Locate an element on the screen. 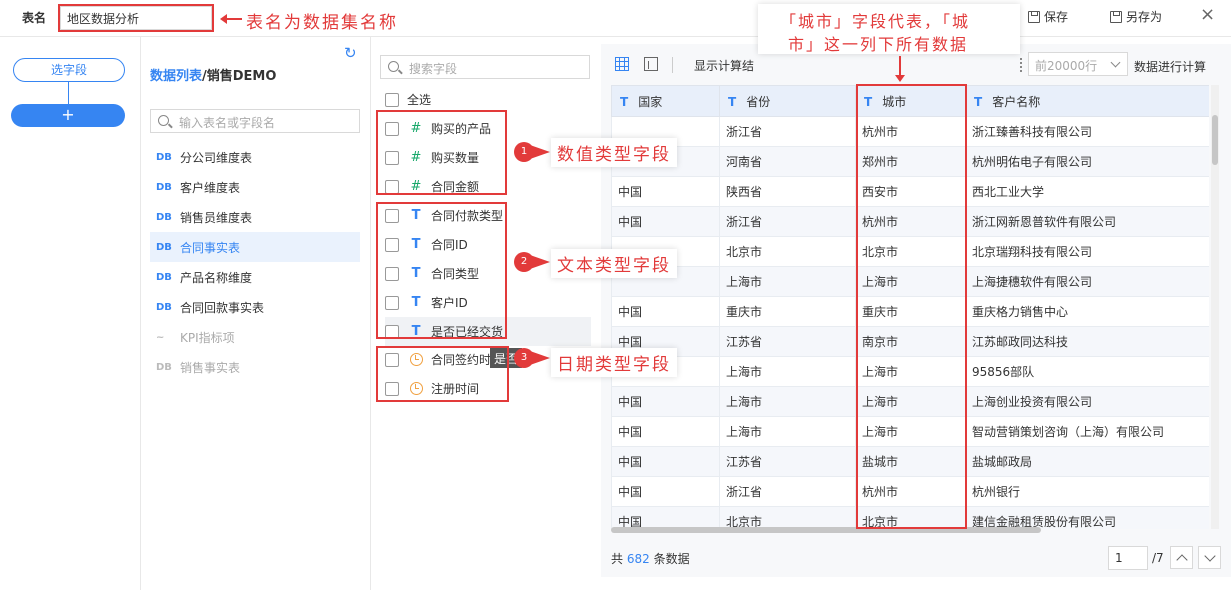 The width and height of the screenshot is (1231, 590). badge-number: 1 is located at coordinates (524, 152).